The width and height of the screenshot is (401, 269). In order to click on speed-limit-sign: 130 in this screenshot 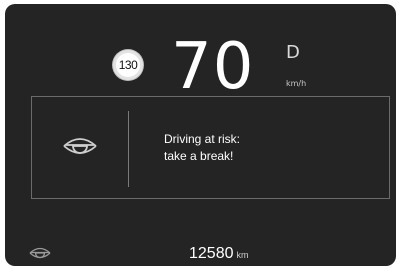, I will do `click(128, 65)`.